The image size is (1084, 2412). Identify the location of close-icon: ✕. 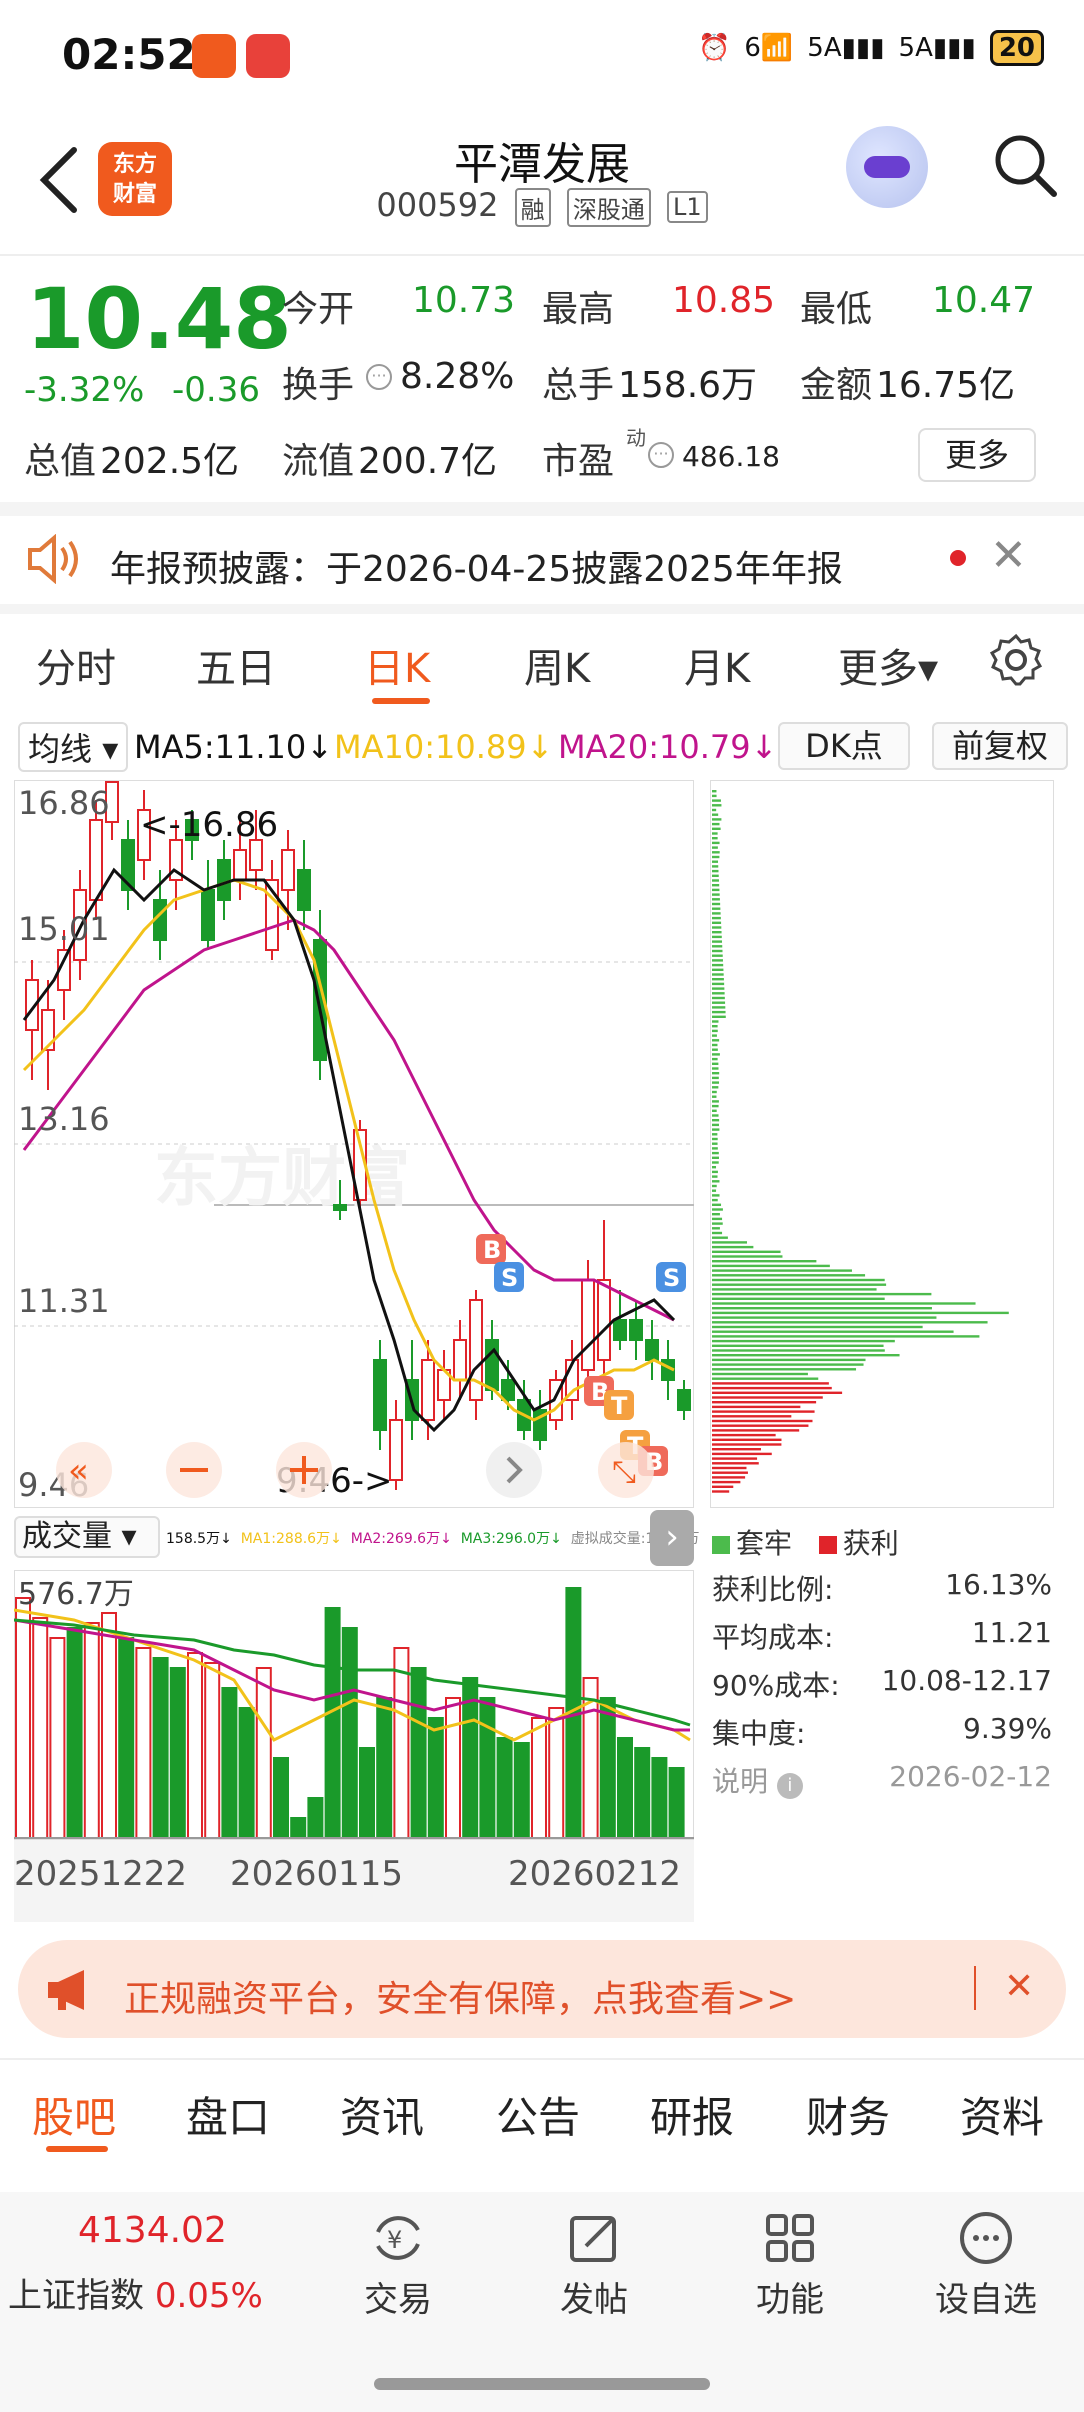
(1008, 555).